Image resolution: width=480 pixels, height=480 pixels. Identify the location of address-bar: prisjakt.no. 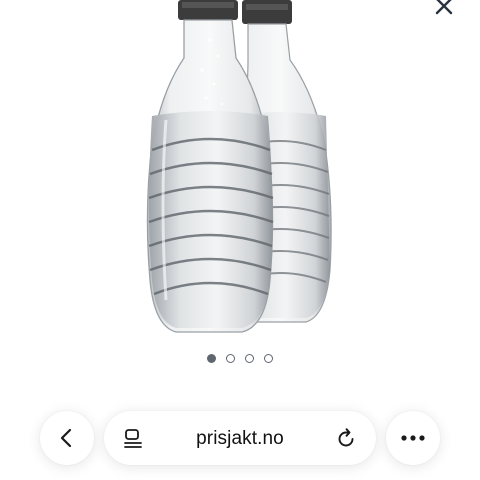
(240, 438).